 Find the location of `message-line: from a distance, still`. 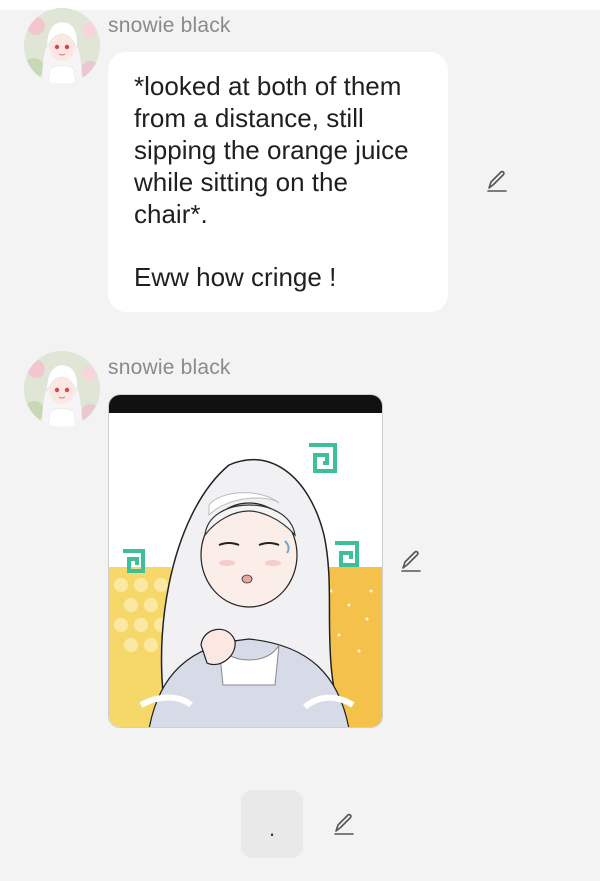

message-line: from a distance, still is located at coordinates (249, 118).